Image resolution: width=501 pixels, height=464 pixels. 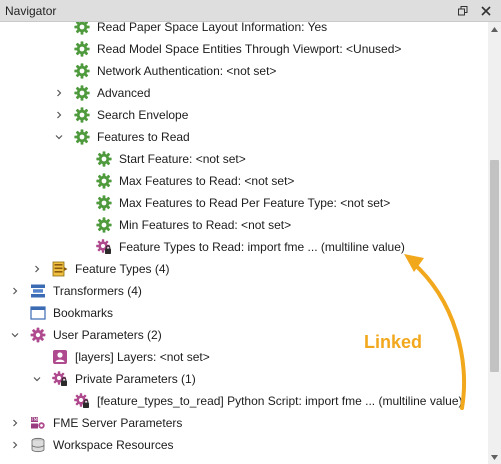 I want to click on tree-item-label: Min Features to Read: <not set>, so click(x=205, y=225).